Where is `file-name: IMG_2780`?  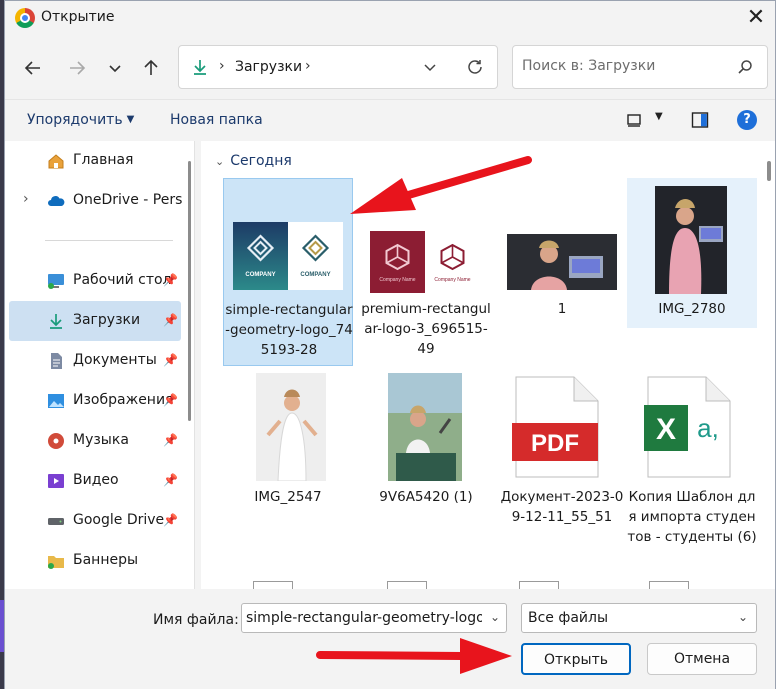 file-name: IMG_2780 is located at coordinates (692, 309).